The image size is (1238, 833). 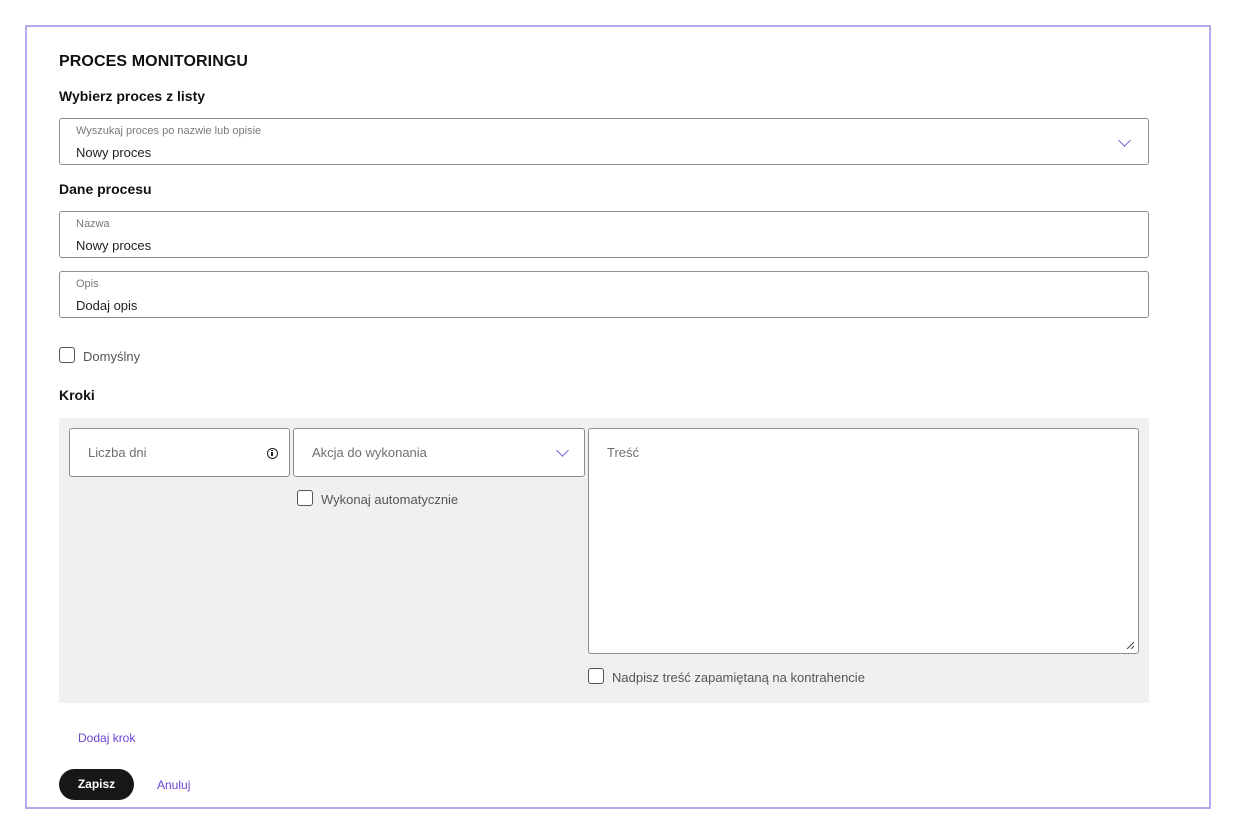 What do you see at coordinates (863, 541) in the screenshot?
I see `content-textarea: Treść` at bounding box center [863, 541].